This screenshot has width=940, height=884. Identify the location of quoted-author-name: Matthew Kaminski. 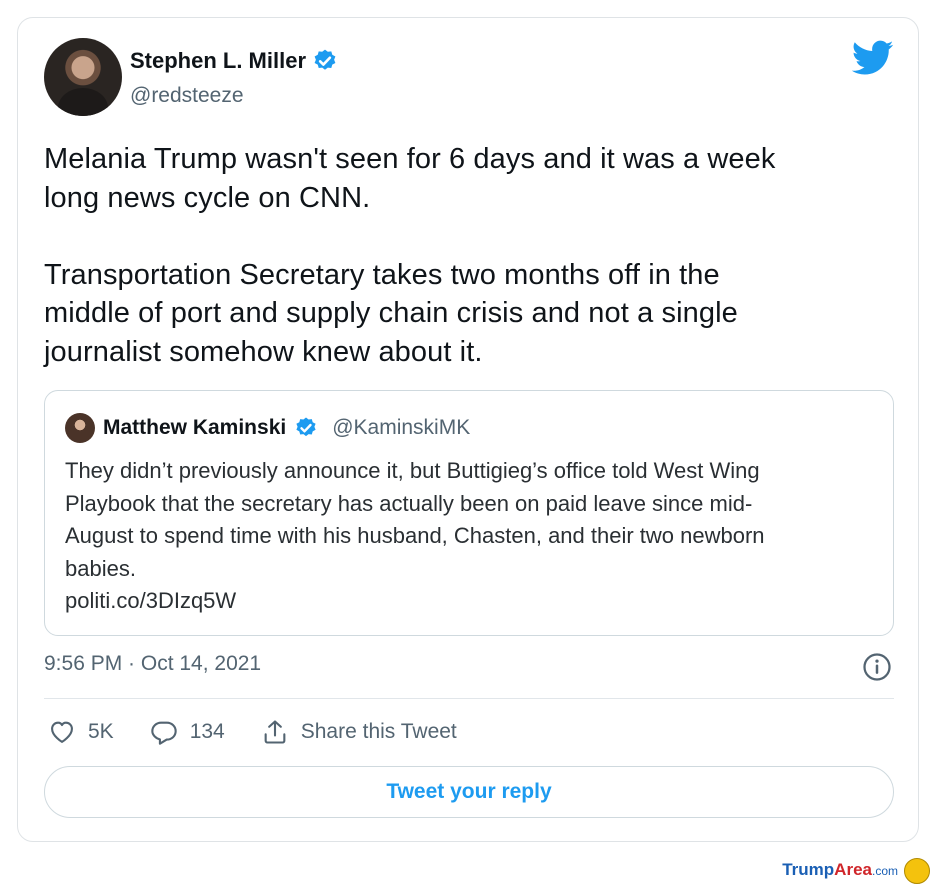
(195, 427).